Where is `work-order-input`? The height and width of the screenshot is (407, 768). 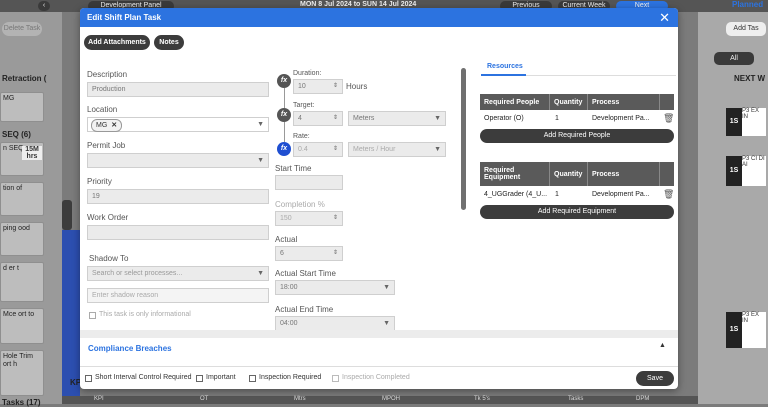
work-order-input is located at coordinates (178, 232).